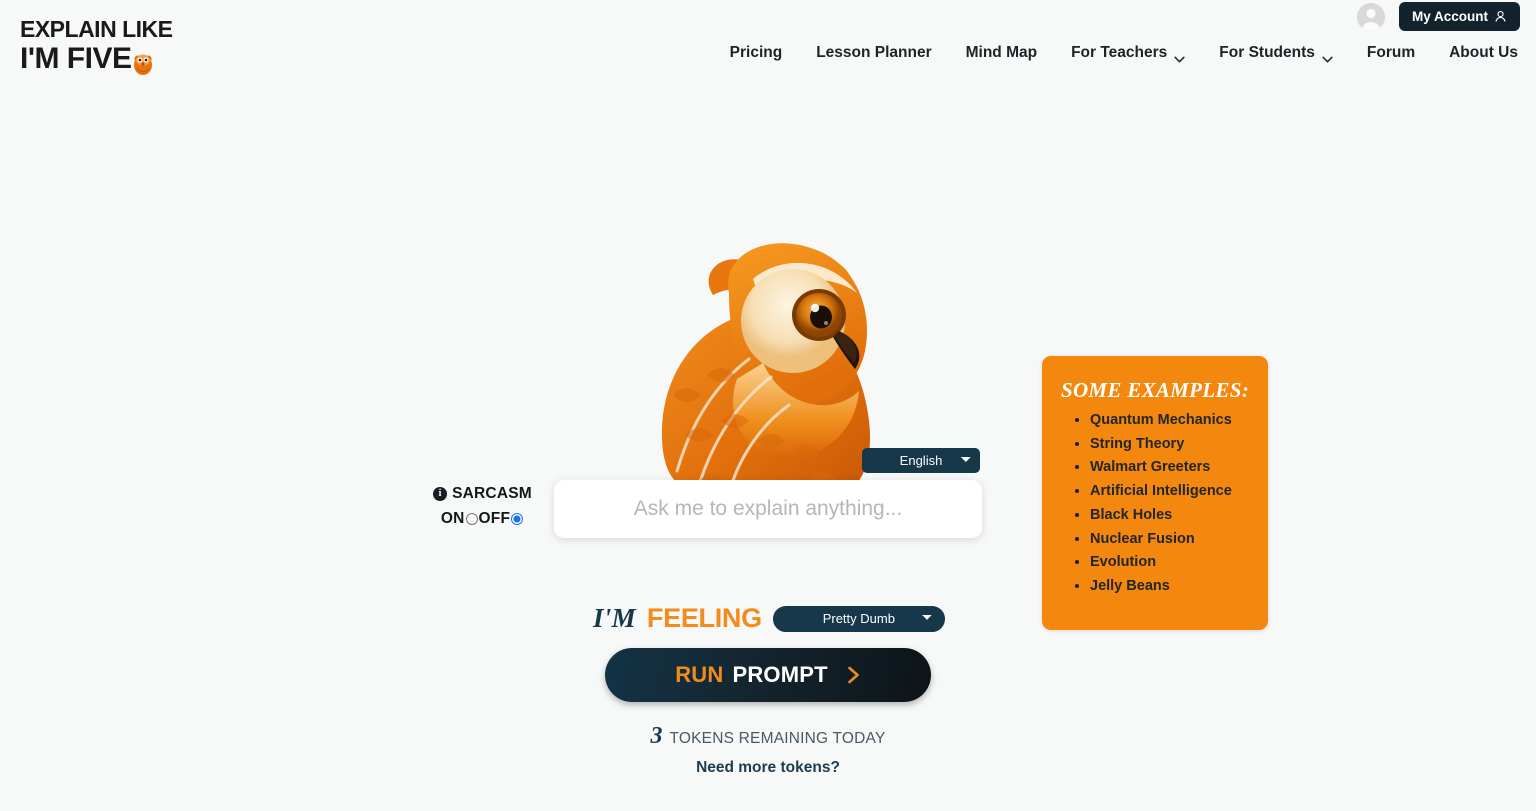 Image resolution: width=1536 pixels, height=811 pixels. I want to click on nav-item-for-teachers: For Teachers, so click(1128, 53).